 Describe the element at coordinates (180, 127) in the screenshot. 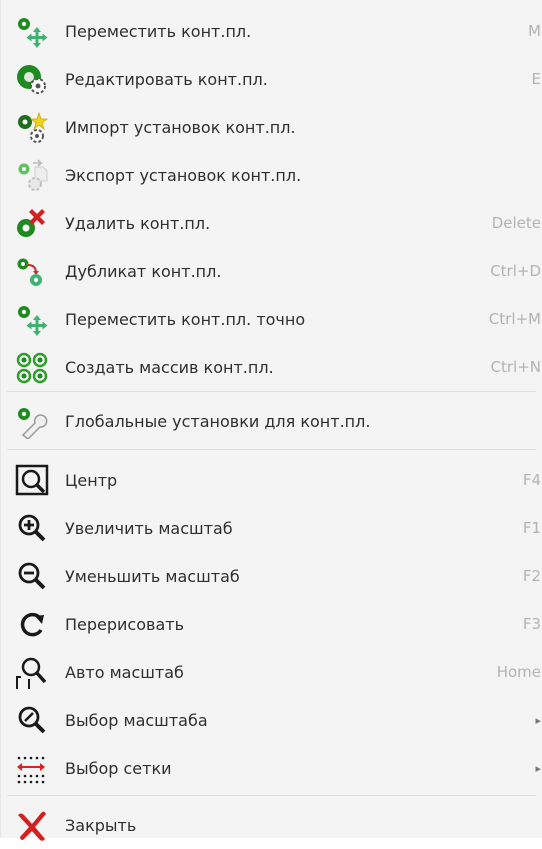

I see `menu-item-label: Импорт установок конт.пл.` at that location.